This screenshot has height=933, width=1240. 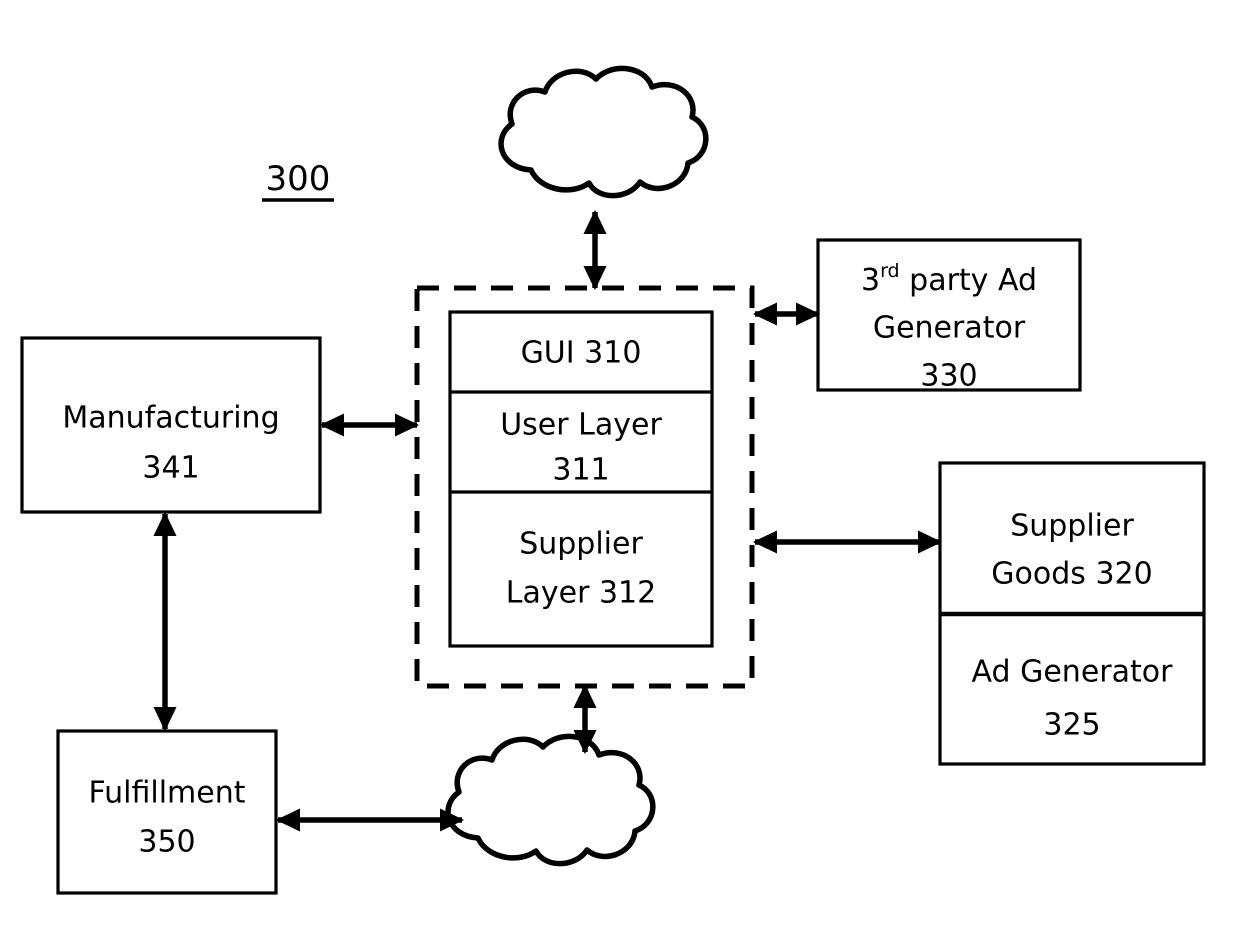 What do you see at coordinates (580, 470) in the screenshot?
I see `user-layer-label-line2: 311` at bounding box center [580, 470].